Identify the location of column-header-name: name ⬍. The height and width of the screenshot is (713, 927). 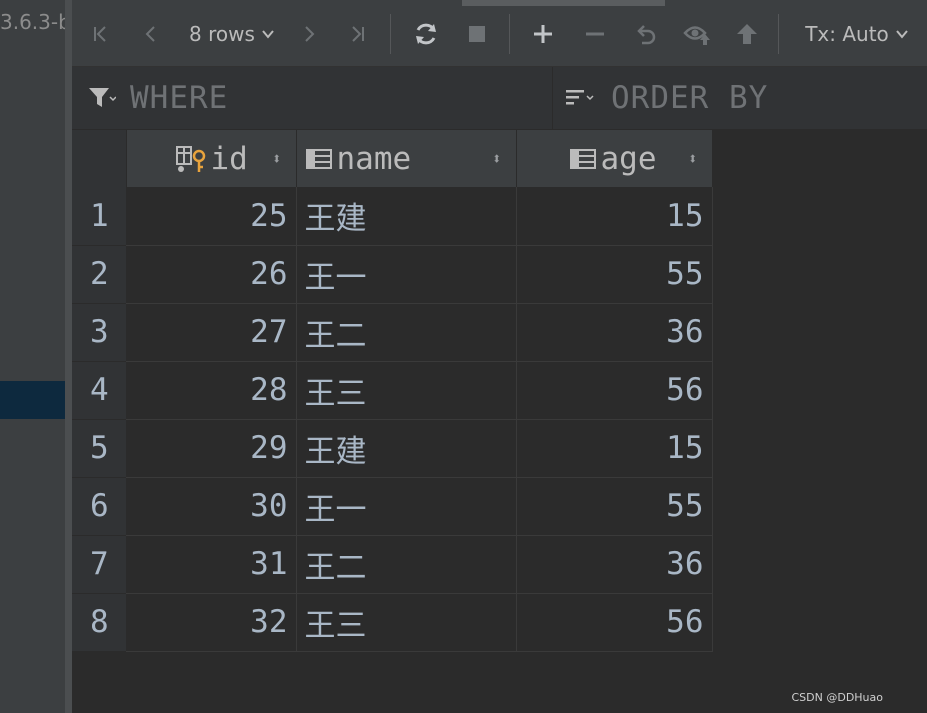
(406, 158).